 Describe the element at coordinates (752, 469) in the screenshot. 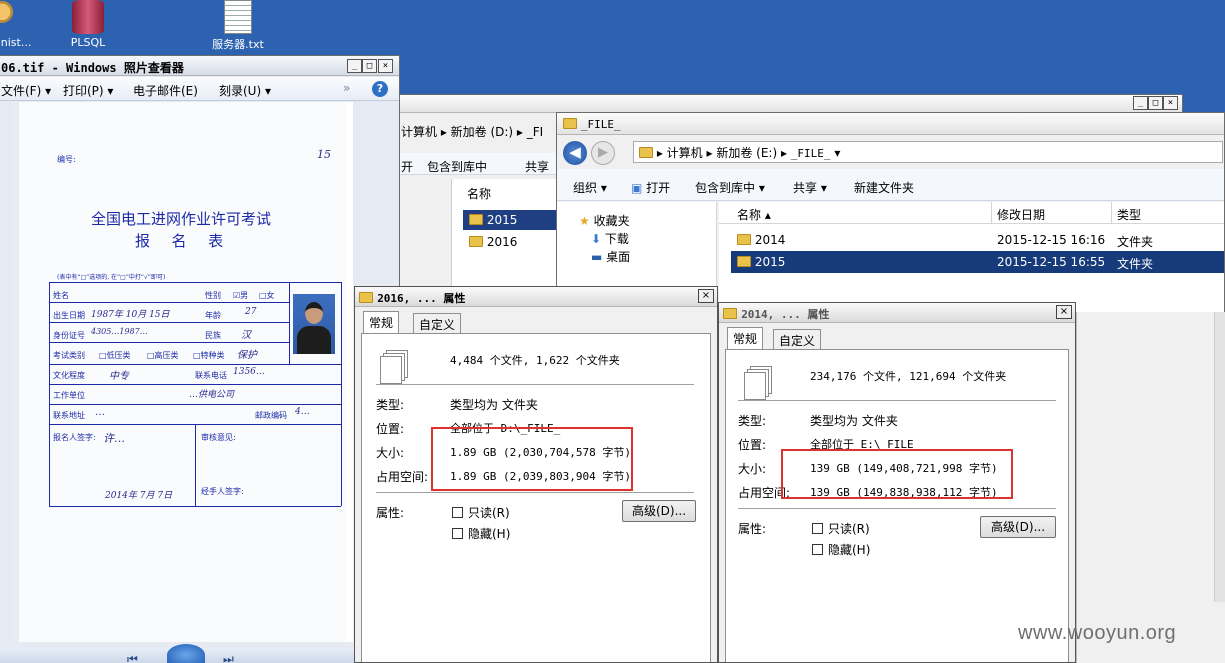

I see `size-label: 大小:` at that location.